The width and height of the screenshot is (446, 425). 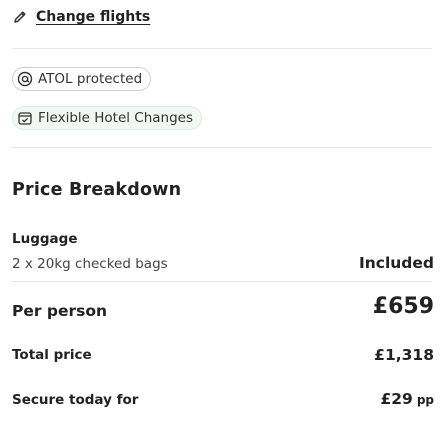 What do you see at coordinates (116, 118) in the screenshot?
I see `flexible-hotel-changes-label: Flexible Hotel Changes` at bounding box center [116, 118].